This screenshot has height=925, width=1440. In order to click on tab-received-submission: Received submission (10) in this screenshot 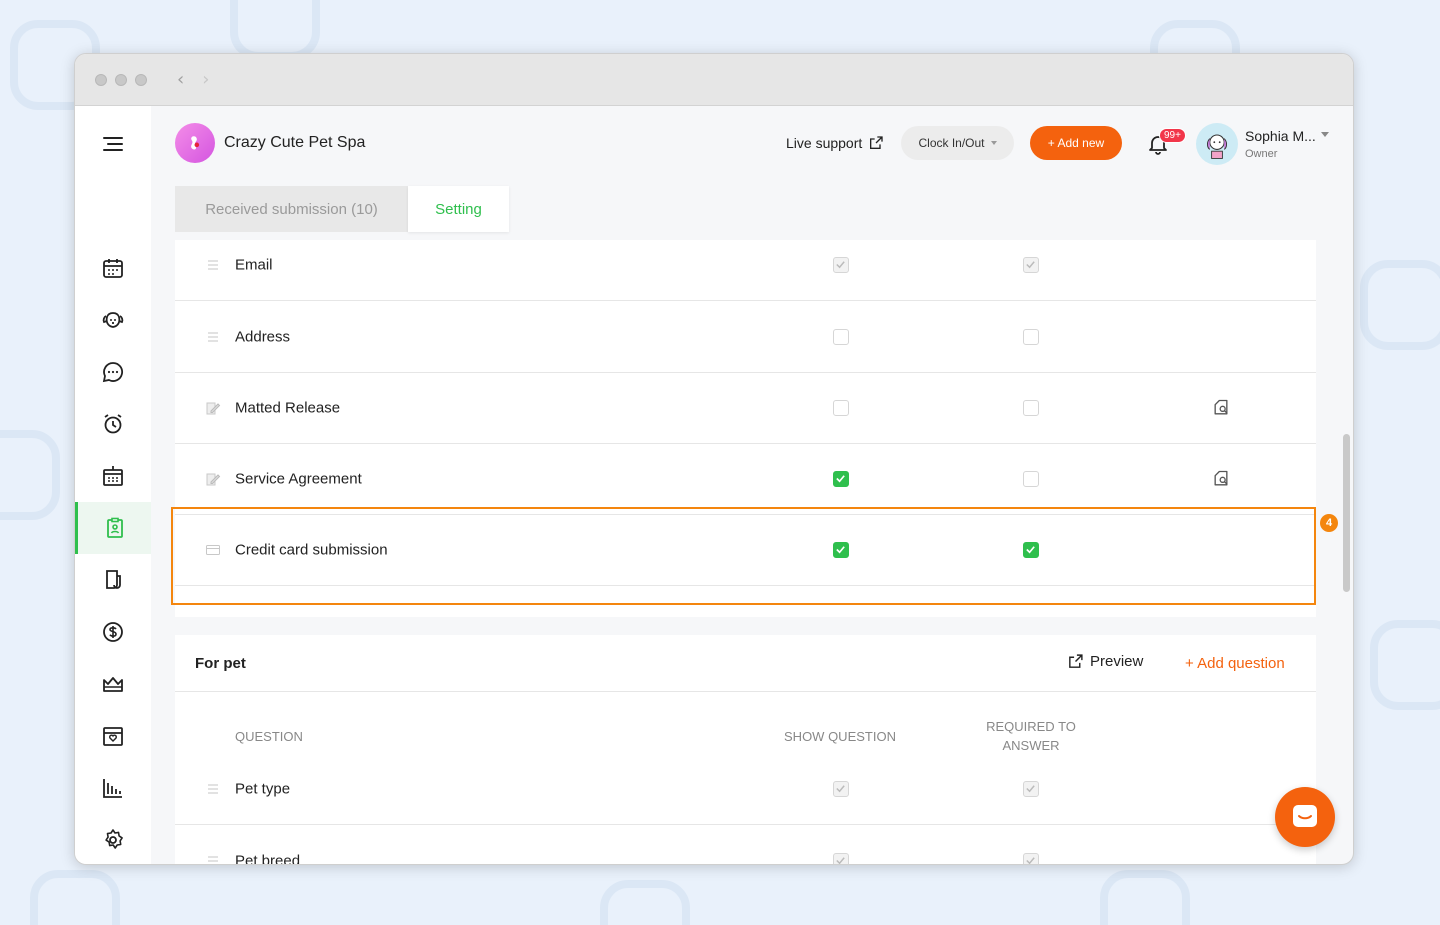, I will do `click(291, 209)`.